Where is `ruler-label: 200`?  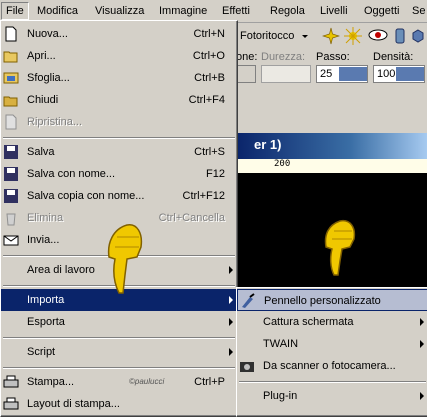 ruler-label: 200 is located at coordinates (282, 164).